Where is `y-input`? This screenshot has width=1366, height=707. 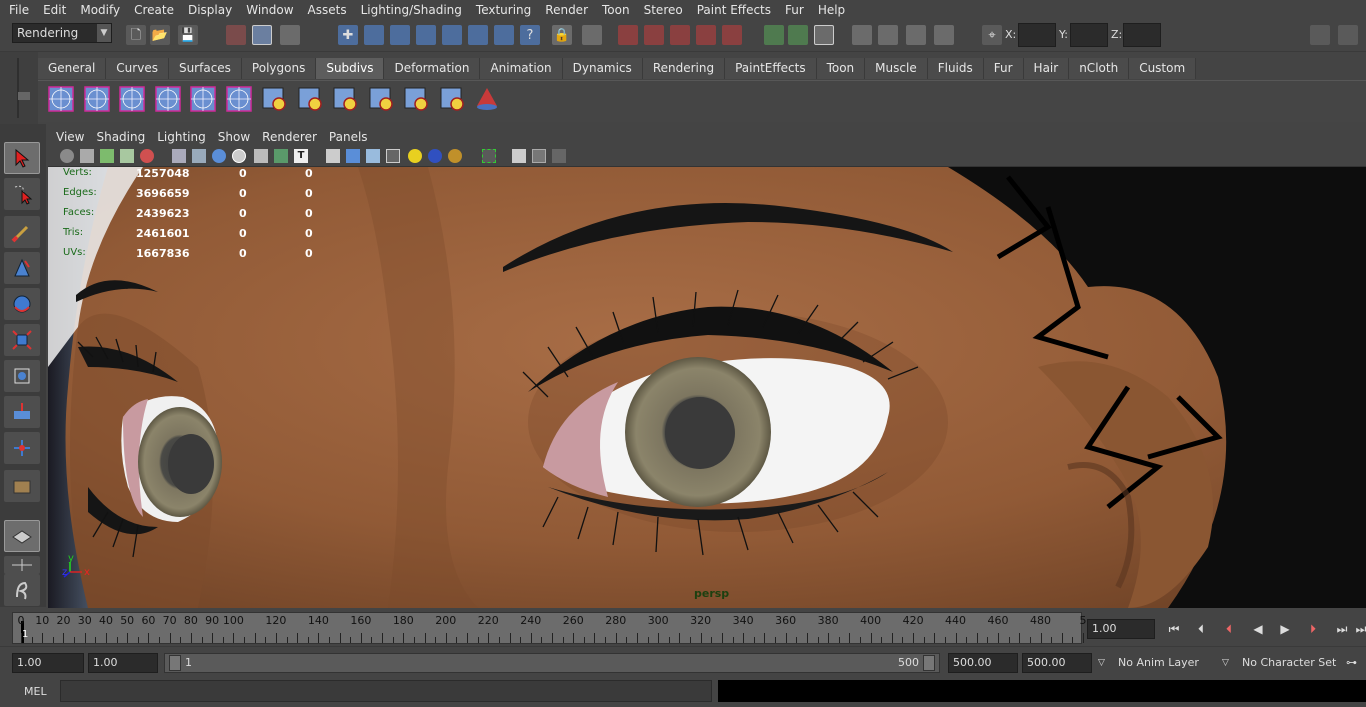
y-input is located at coordinates (1089, 35).